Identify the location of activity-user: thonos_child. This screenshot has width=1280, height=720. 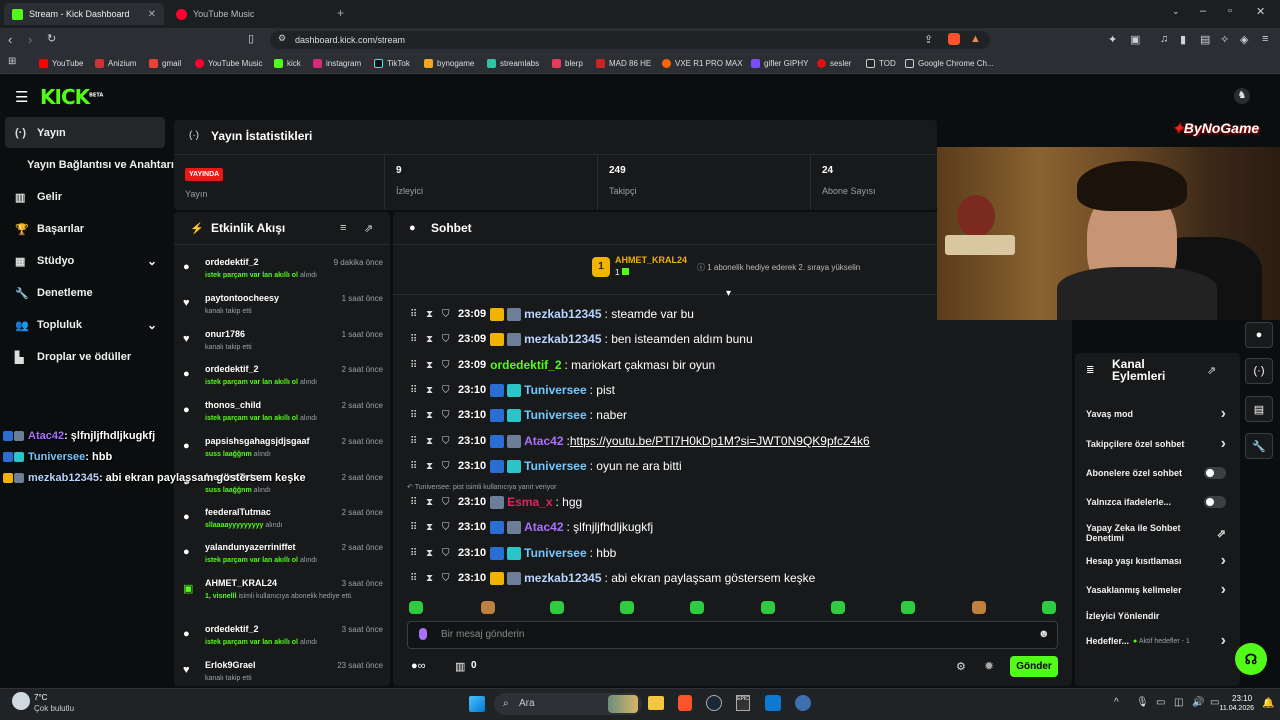
(233, 405).